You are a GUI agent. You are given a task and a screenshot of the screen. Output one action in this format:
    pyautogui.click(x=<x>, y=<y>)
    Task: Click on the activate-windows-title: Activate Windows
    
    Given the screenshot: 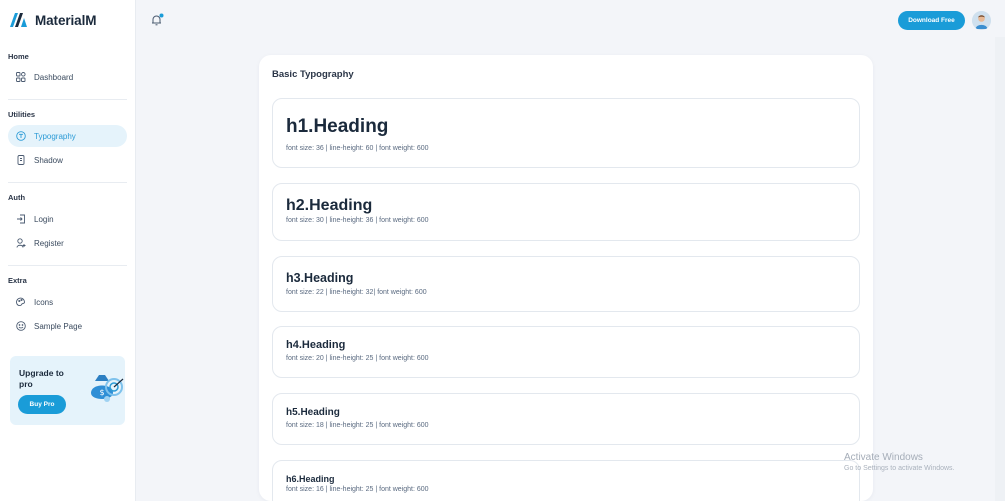 What is the action you would take?
    pyautogui.click(x=883, y=457)
    